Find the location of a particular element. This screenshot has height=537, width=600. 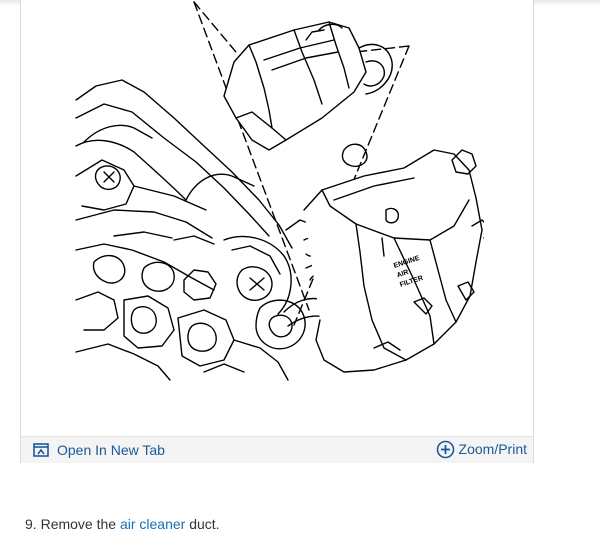

open-in-new-tab-link: Open In New Tab is located at coordinates (99, 450).